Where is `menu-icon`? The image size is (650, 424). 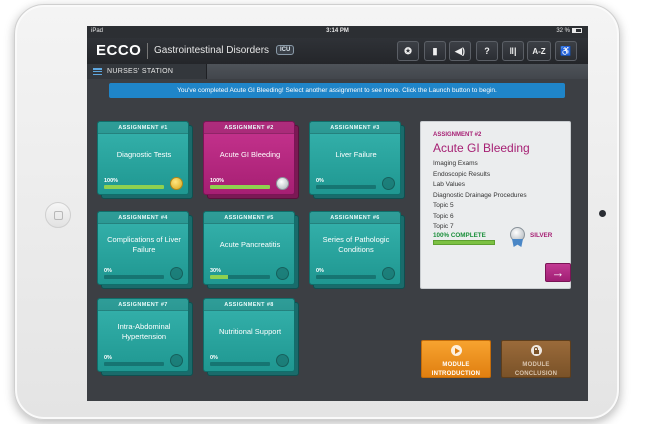 menu-icon is located at coordinates (97, 71).